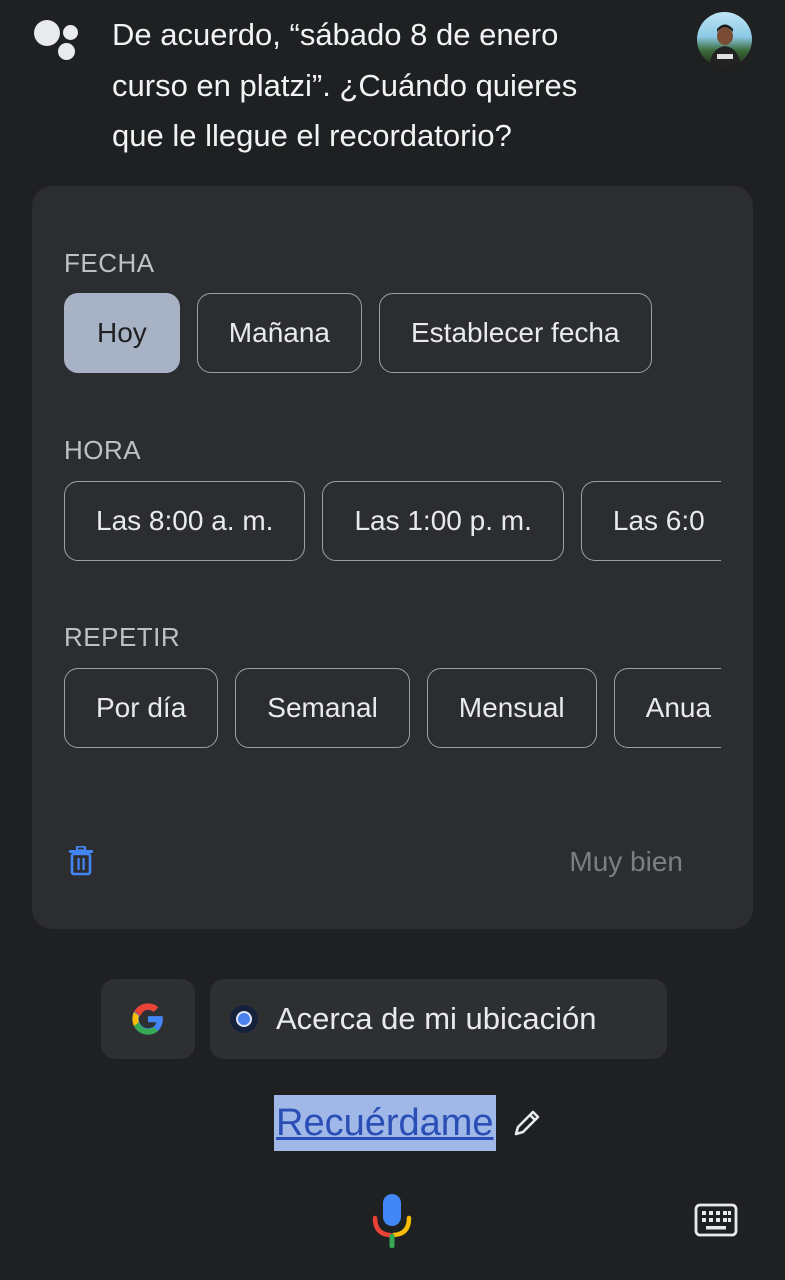 This screenshot has height=1280, width=785. What do you see at coordinates (667, 708) in the screenshot?
I see `repeat-option-yearly: Anua` at bounding box center [667, 708].